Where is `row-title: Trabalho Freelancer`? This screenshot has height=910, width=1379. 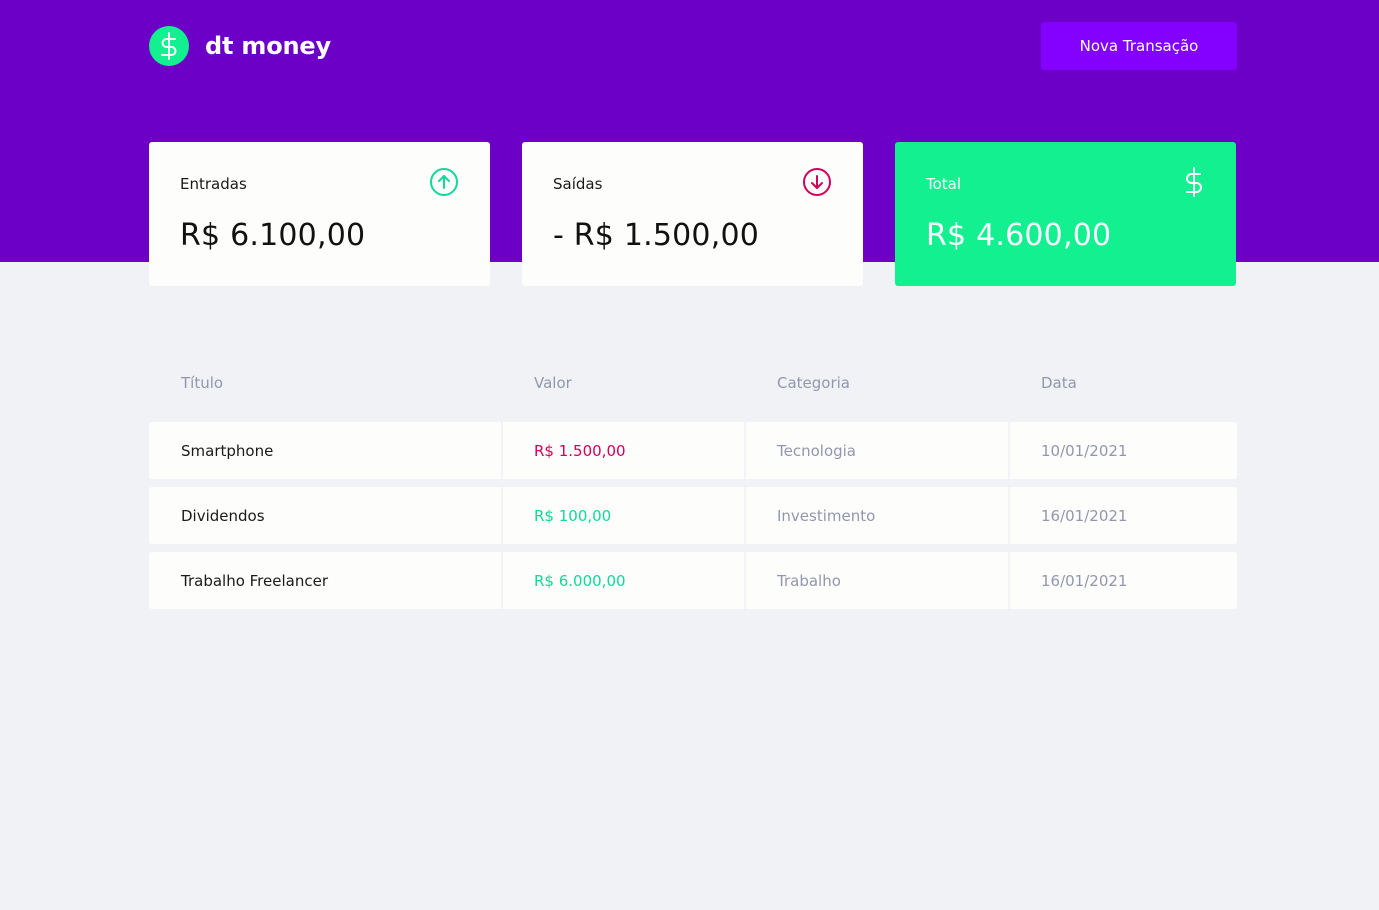
row-title: Trabalho Freelancer is located at coordinates (254, 580).